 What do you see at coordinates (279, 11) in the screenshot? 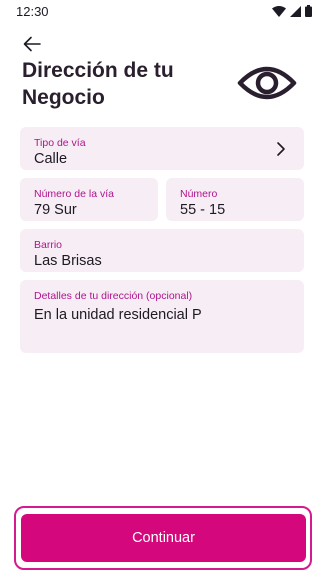
I see `wifi-icon` at bounding box center [279, 11].